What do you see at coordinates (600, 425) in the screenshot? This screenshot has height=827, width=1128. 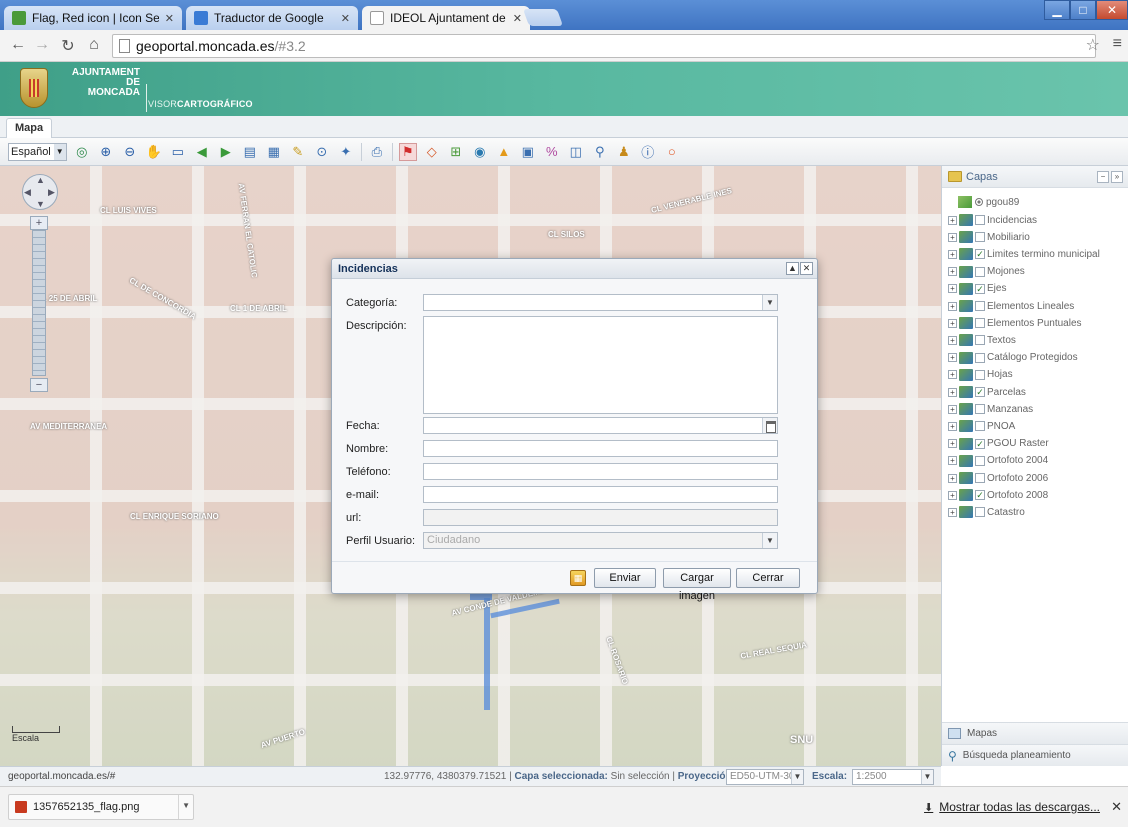 I see `fecha-field` at bounding box center [600, 425].